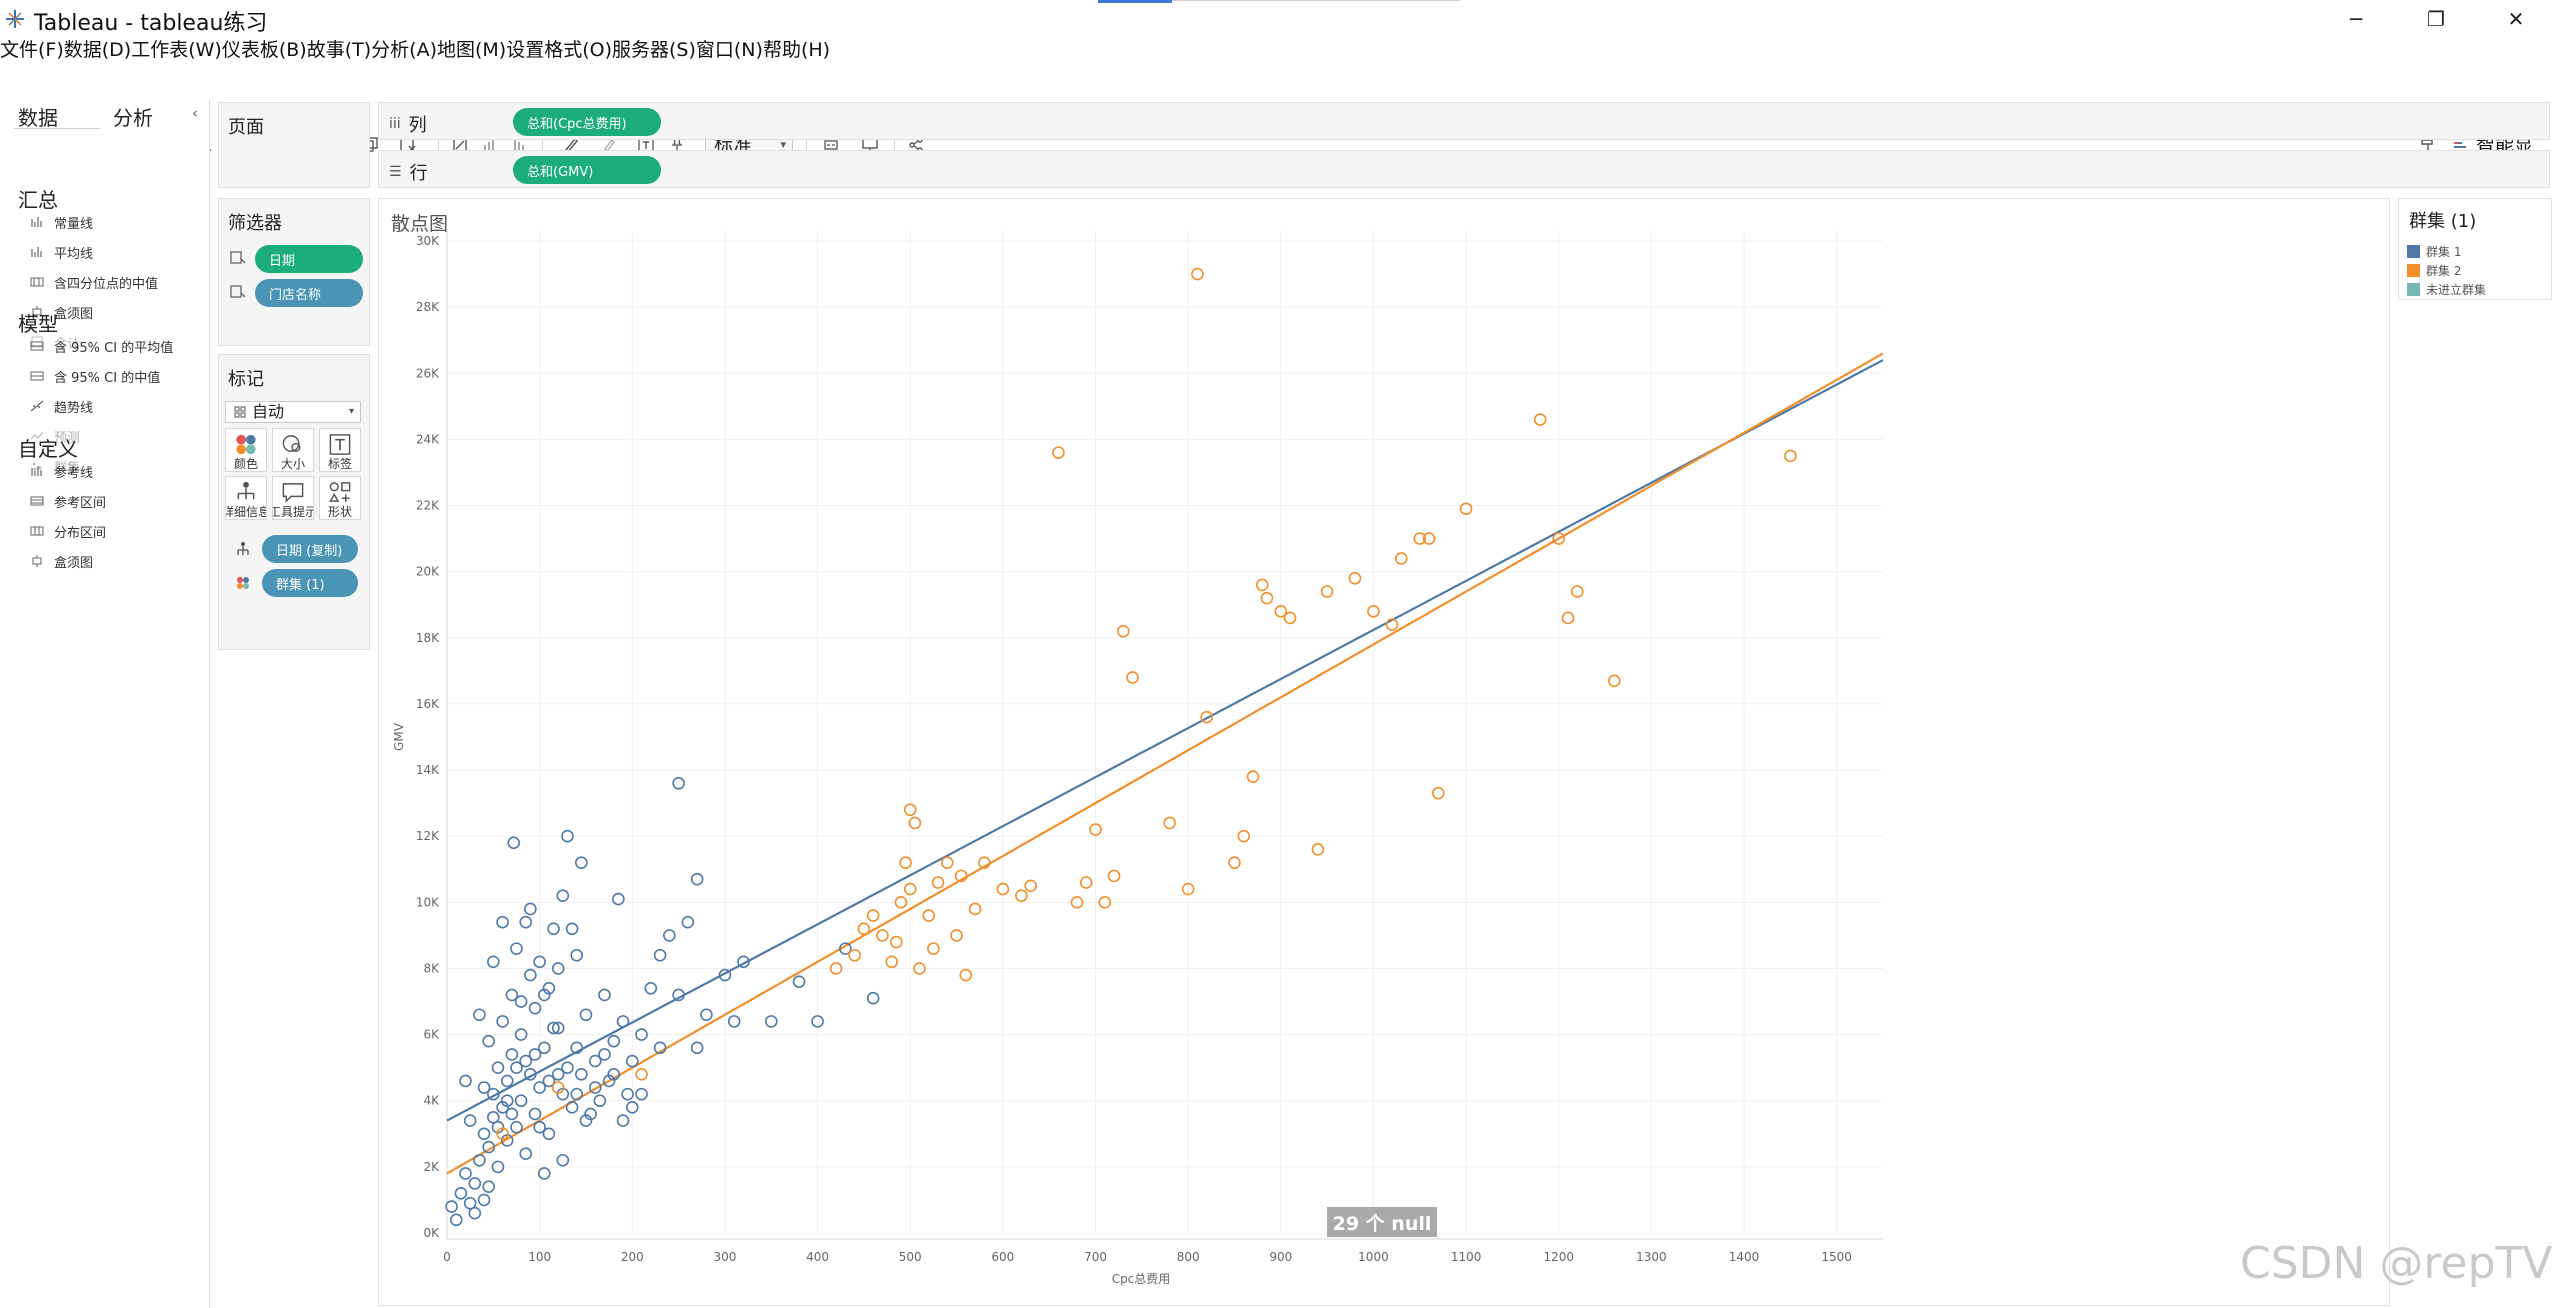 This screenshot has width=2559, height=1308. I want to click on close-button: ✕, so click(2516, 19).